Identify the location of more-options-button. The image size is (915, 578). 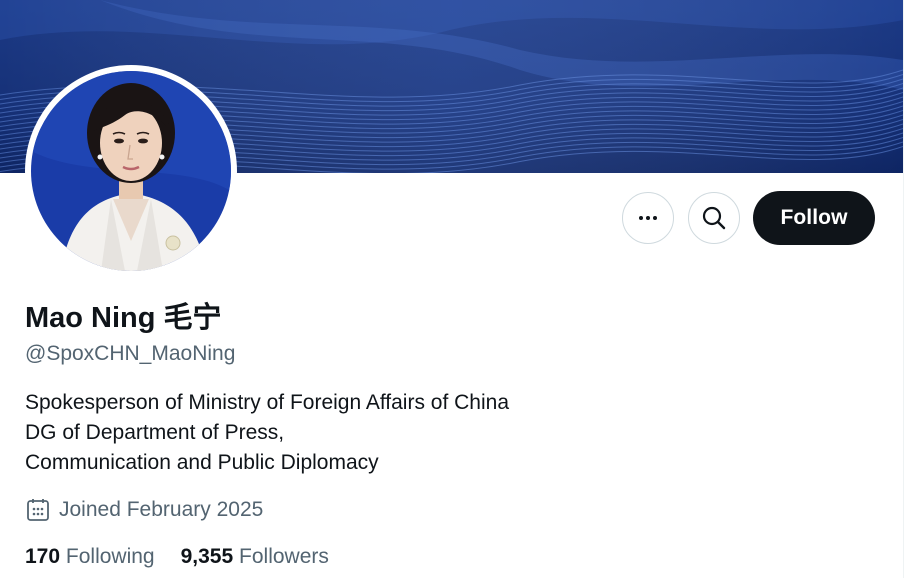
(648, 218).